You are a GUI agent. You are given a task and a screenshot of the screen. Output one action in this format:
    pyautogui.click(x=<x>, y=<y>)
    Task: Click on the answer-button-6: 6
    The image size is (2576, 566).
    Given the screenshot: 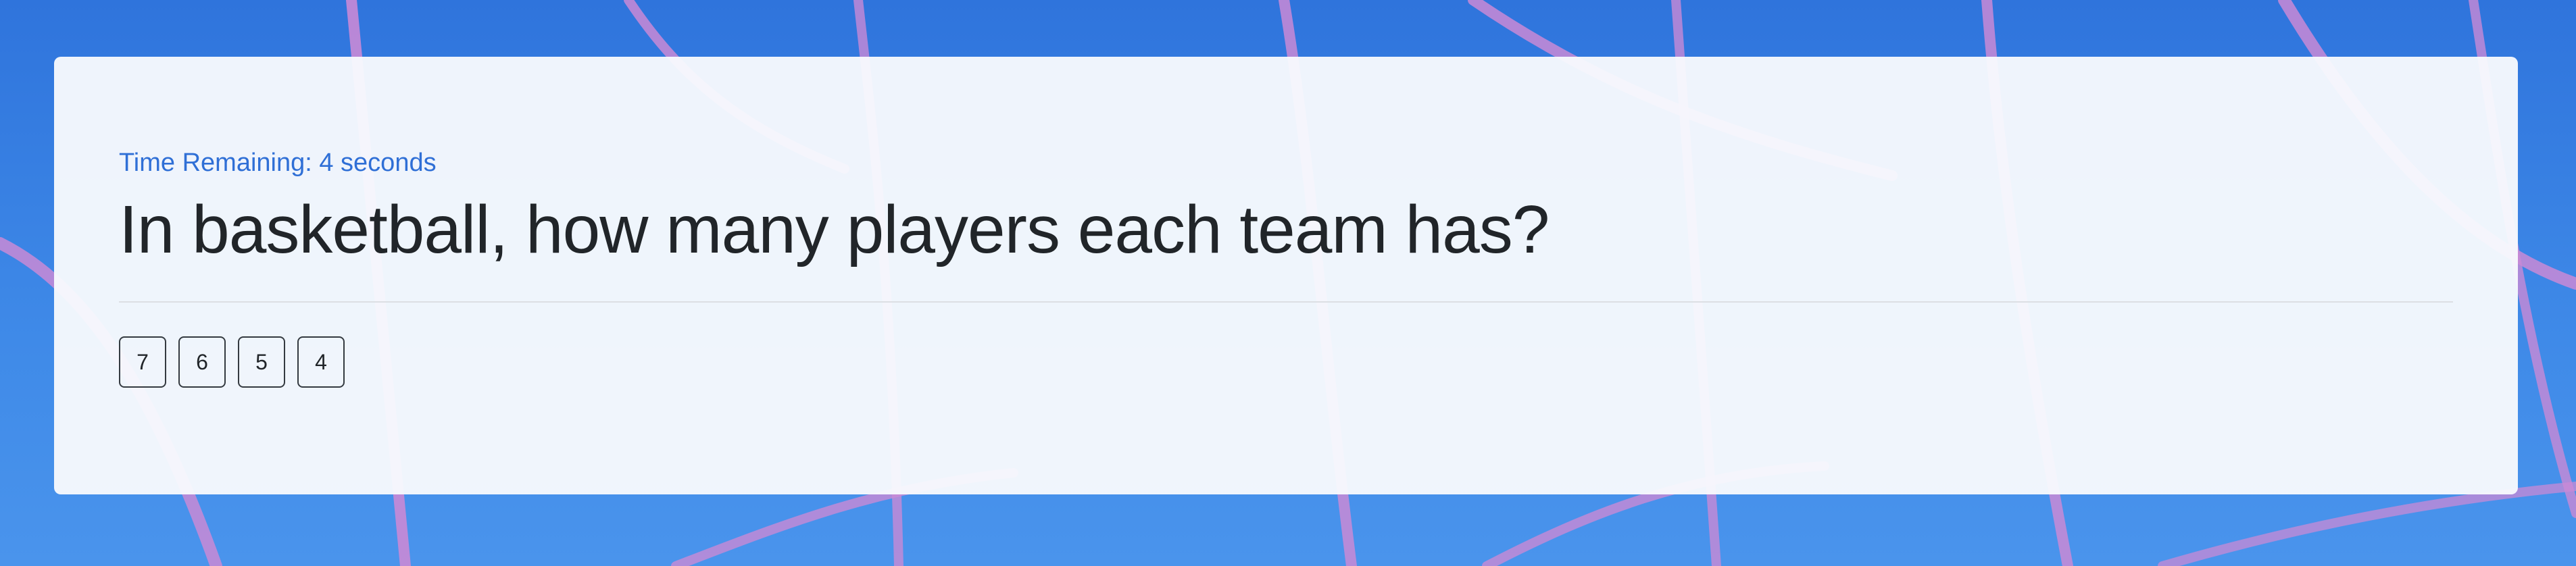 What is the action you would take?
    pyautogui.click(x=202, y=362)
    